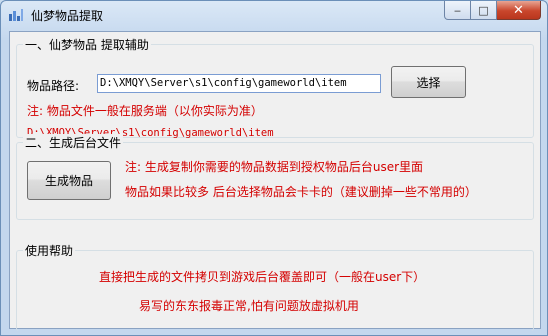 The image size is (548, 336). I want to click on path-note: 注: 物品文件一般在服务端（以你实际为准）, so click(145, 111).